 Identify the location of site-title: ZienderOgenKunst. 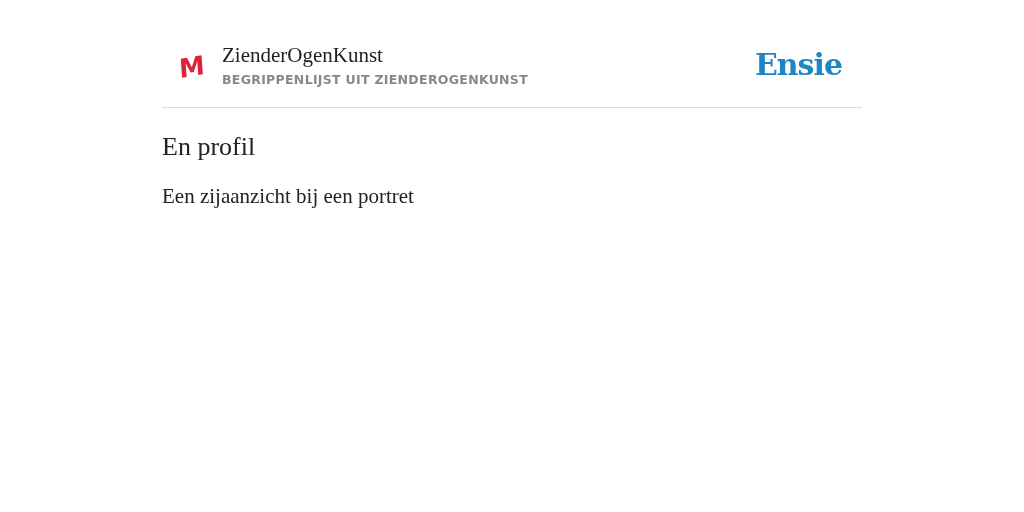
(488, 55).